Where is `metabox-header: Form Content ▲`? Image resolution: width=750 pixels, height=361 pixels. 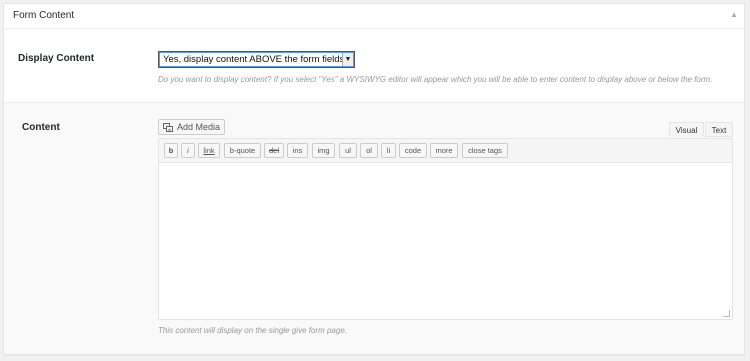 metabox-header: Form Content ▲ is located at coordinates (374, 16).